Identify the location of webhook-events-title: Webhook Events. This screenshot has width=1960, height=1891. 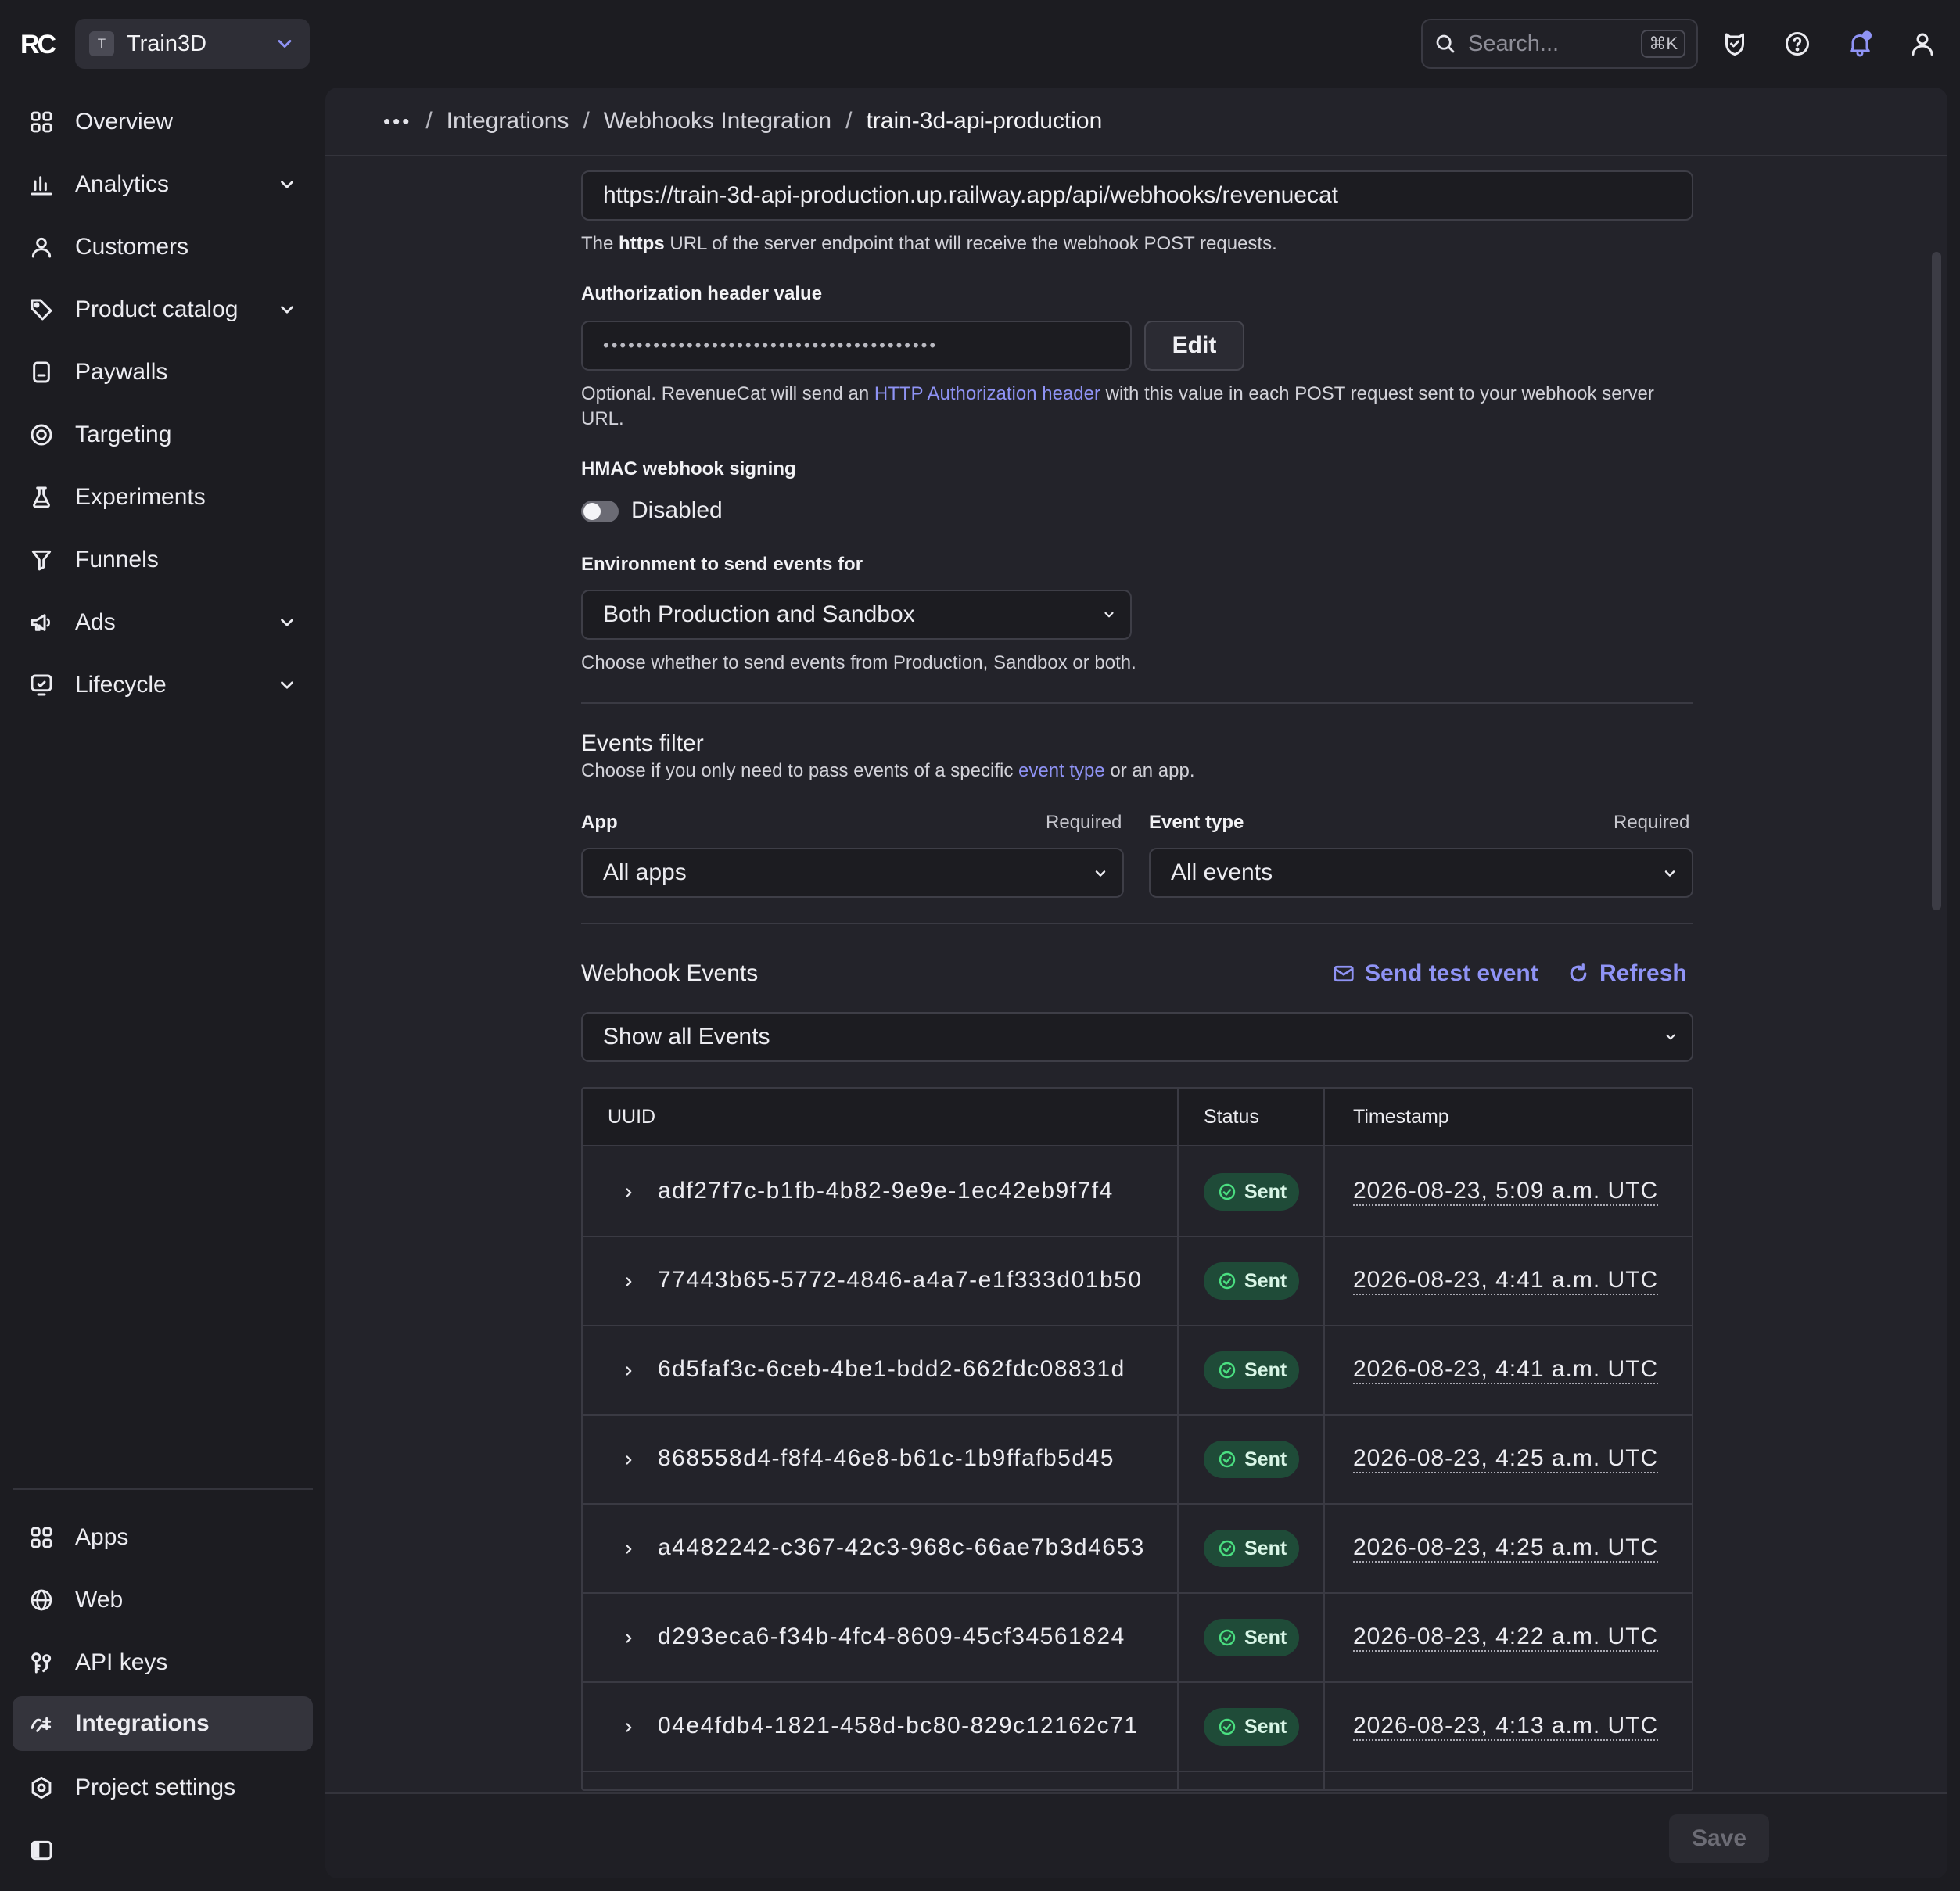
(670, 973).